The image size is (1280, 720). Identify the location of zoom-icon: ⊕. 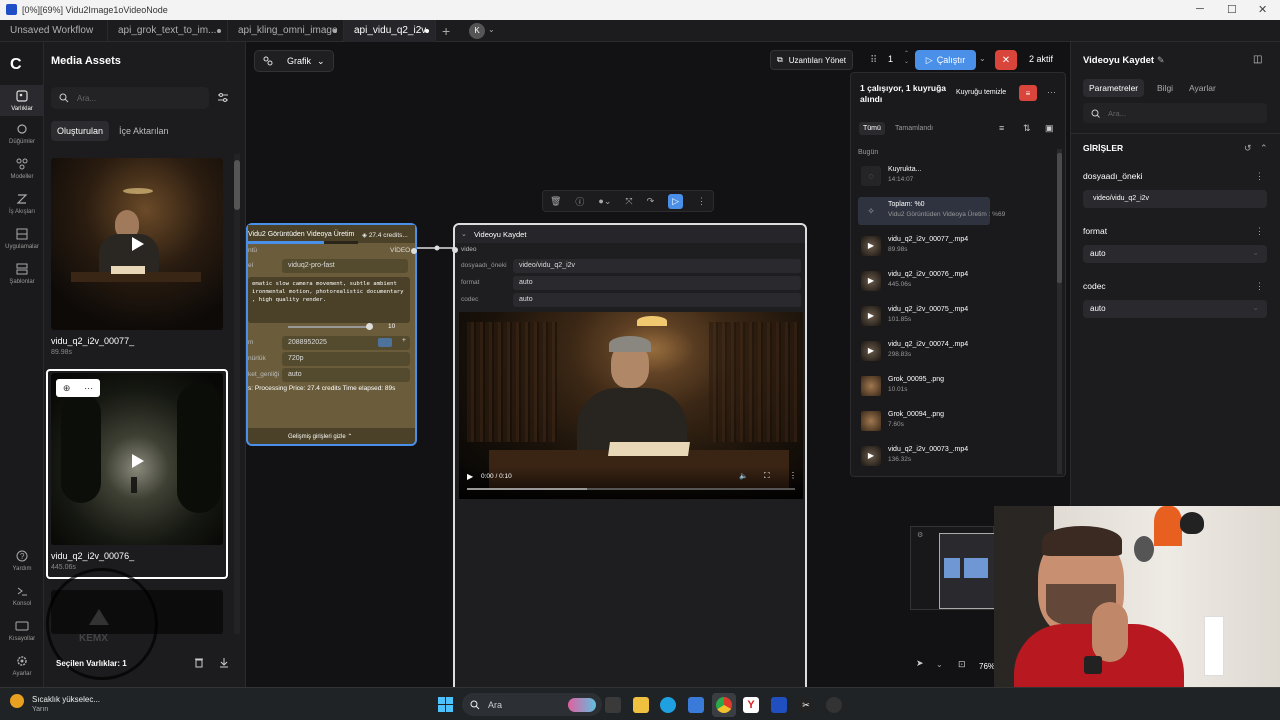
(67, 388).